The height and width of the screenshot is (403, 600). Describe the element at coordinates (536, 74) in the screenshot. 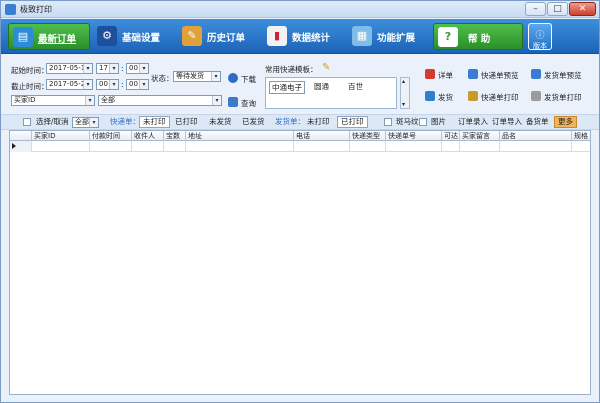

I see `preview-doc-icon` at that location.